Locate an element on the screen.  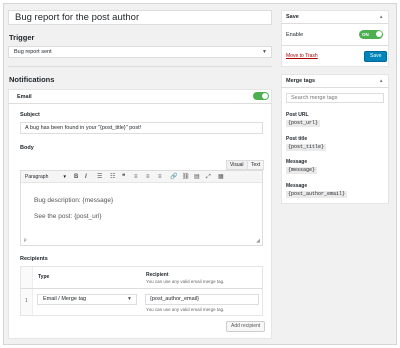
email-label: Email is located at coordinates (24, 97).